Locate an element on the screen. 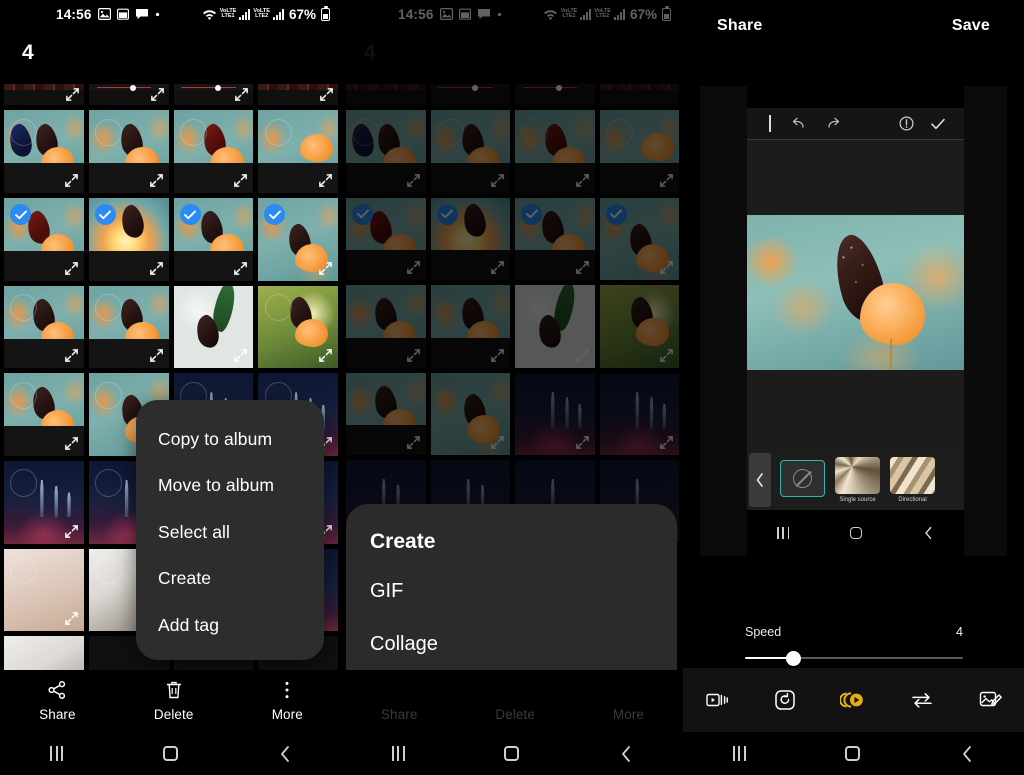 This screenshot has width=1024, height=775. submenu-item-collage: Collage is located at coordinates (511, 643).